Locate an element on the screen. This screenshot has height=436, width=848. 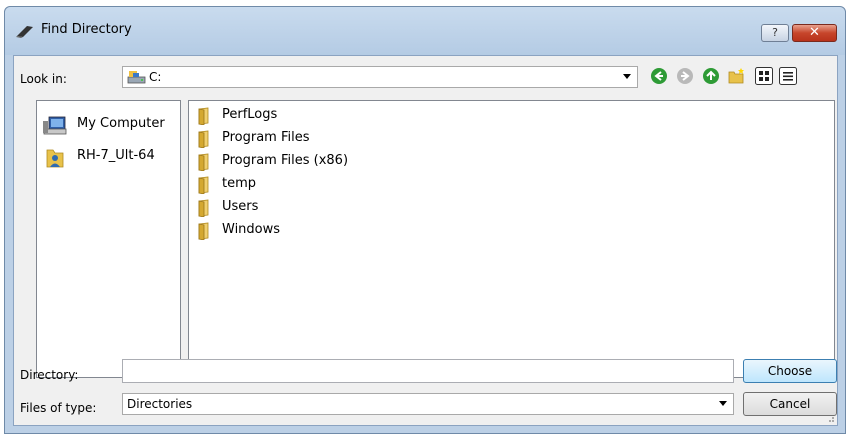
file-name: PerfLogs is located at coordinates (250, 114).